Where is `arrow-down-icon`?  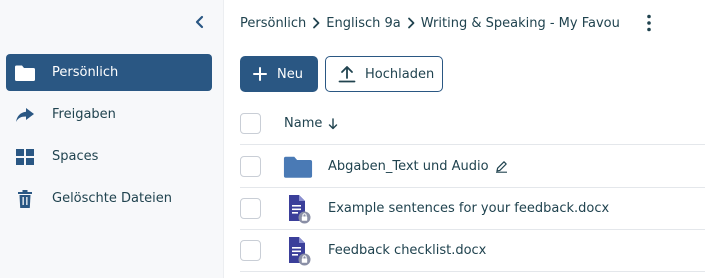
arrow-down-icon is located at coordinates (333, 123).